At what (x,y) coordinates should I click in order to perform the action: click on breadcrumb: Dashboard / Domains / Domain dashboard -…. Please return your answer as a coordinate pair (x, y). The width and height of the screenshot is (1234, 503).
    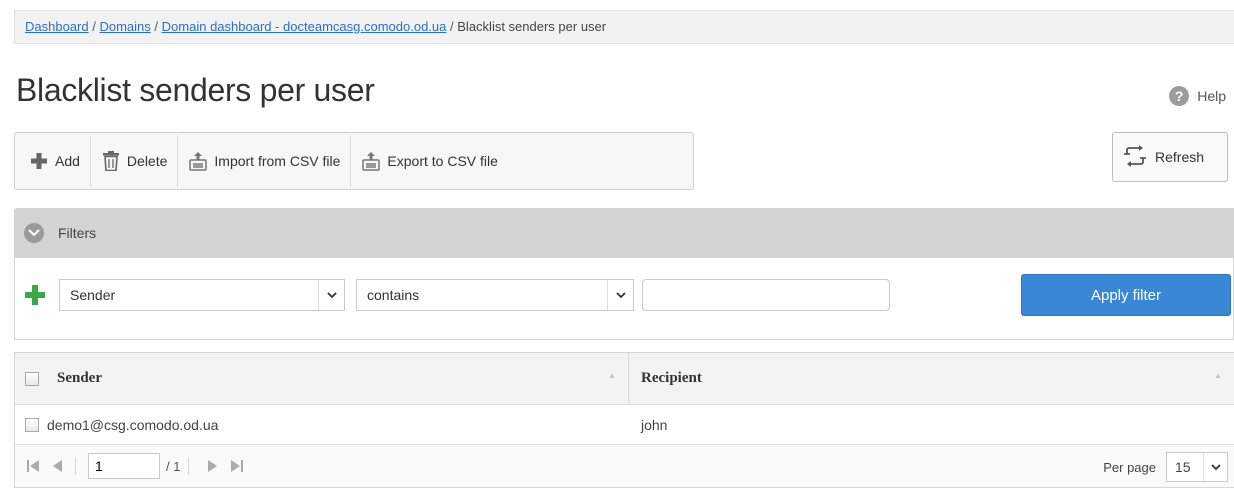
    Looking at the image, I should click on (624, 27).